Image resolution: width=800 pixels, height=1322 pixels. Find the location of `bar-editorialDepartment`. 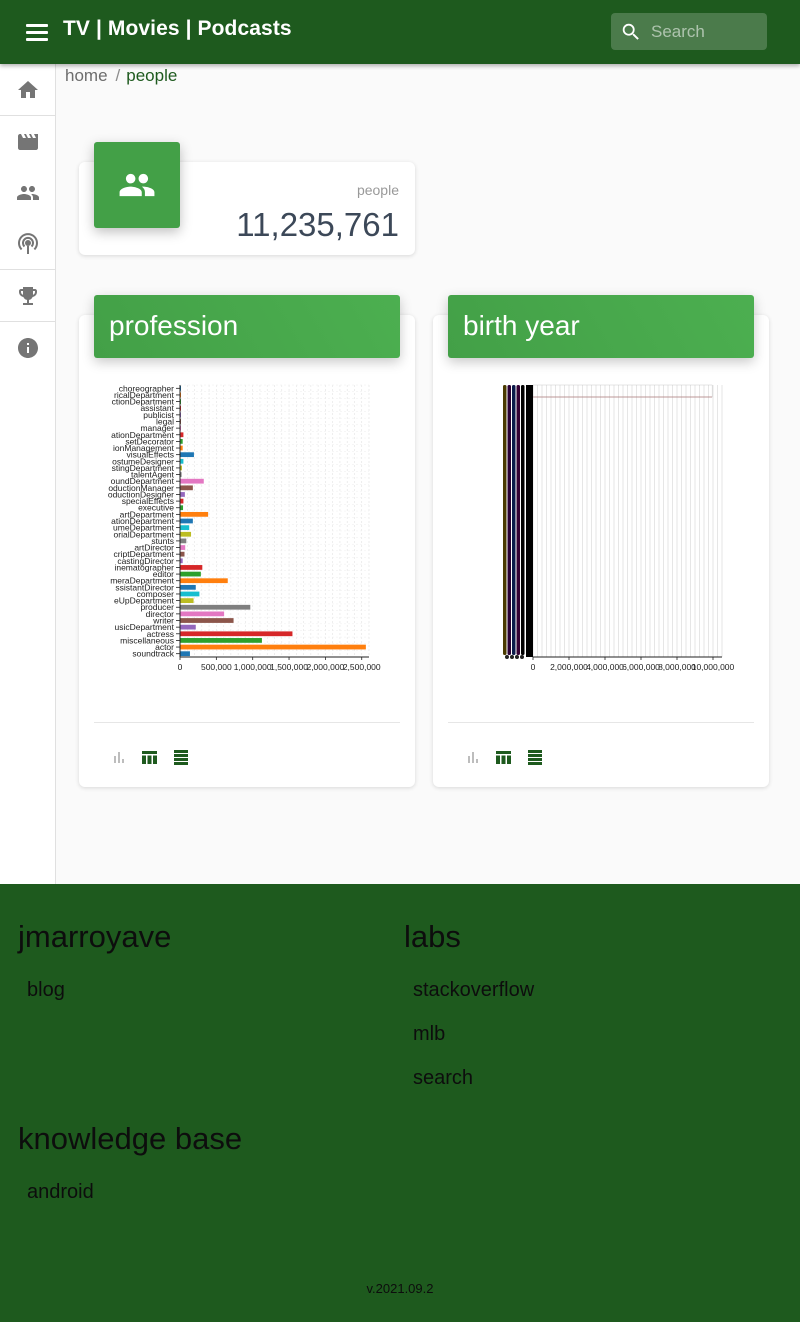

bar-editorialDepartment is located at coordinates (186, 534).